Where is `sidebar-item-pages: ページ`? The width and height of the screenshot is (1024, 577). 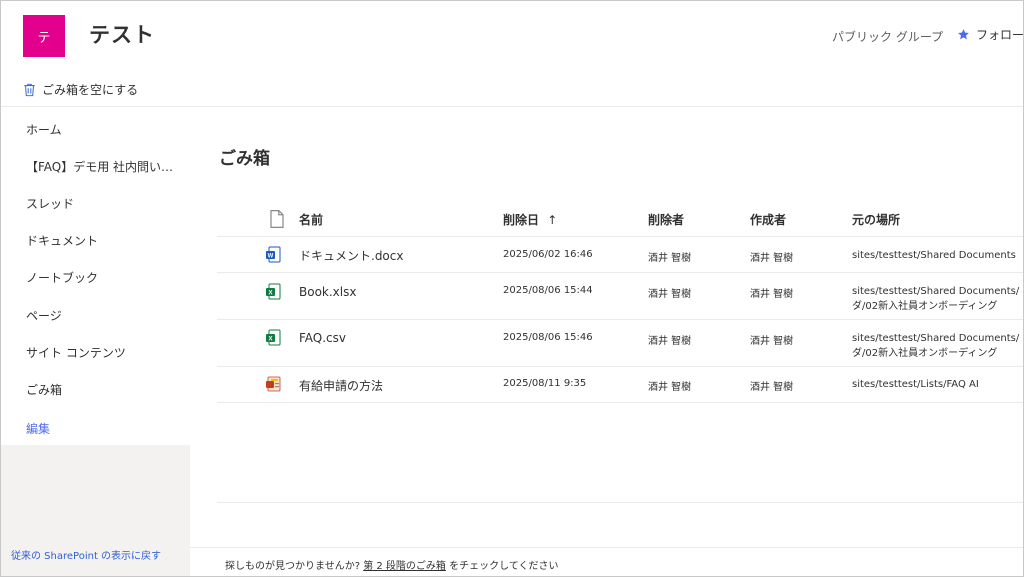 sidebar-item-pages: ページ is located at coordinates (44, 315).